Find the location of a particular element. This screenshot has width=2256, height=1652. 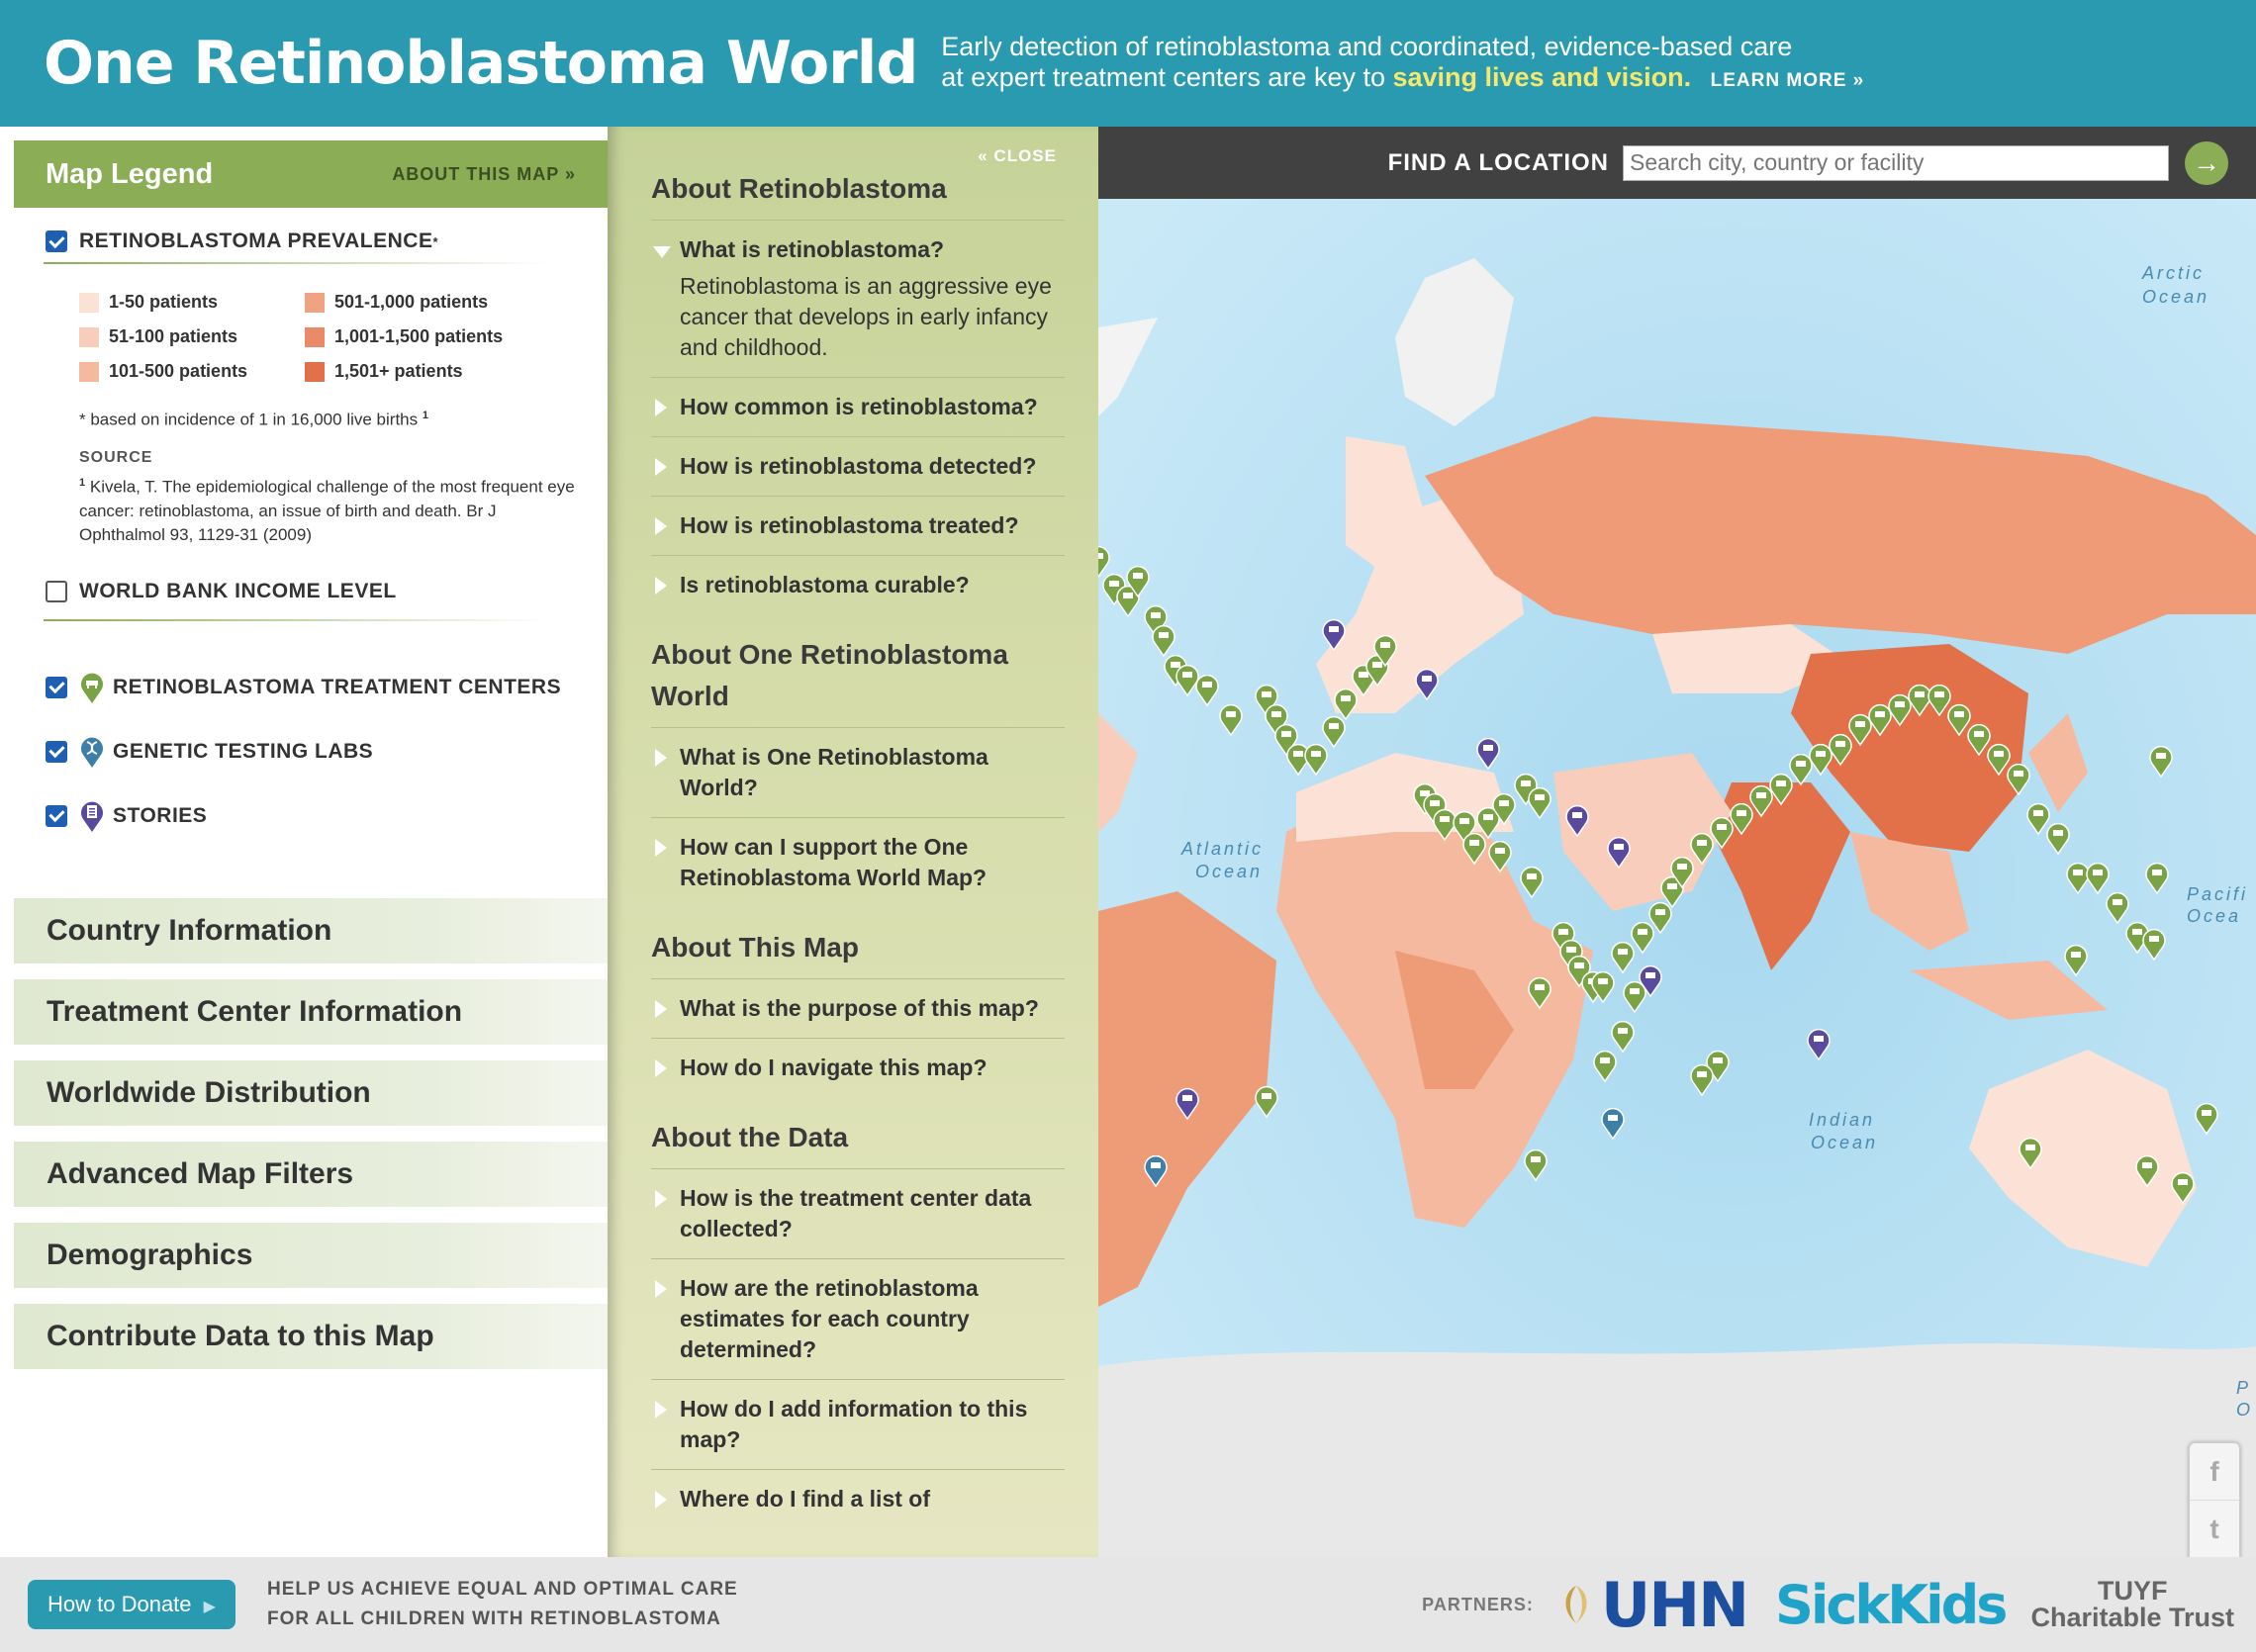

income-checkbox is located at coordinates (56, 592).